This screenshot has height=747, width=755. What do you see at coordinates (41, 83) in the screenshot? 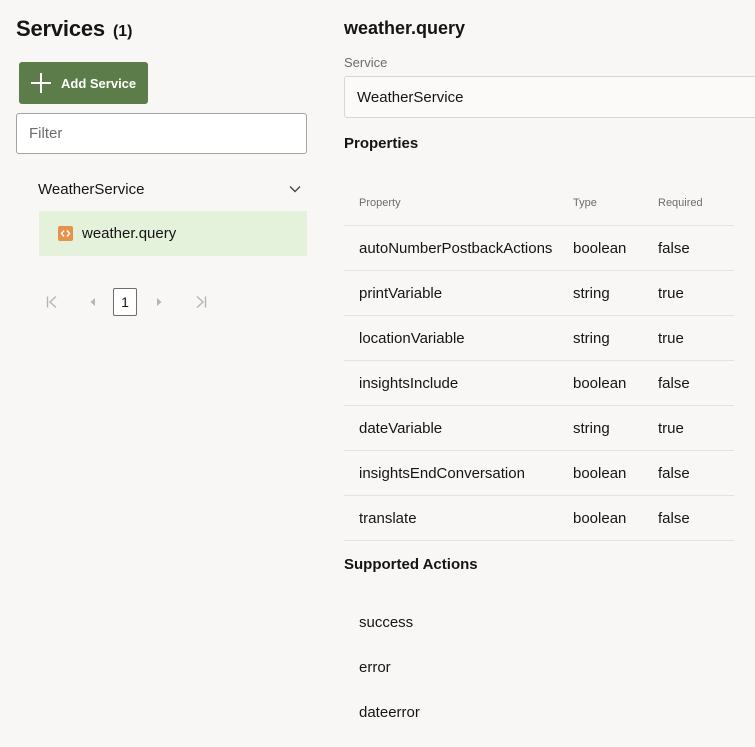
I see `plus-icon` at bounding box center [41, 83].